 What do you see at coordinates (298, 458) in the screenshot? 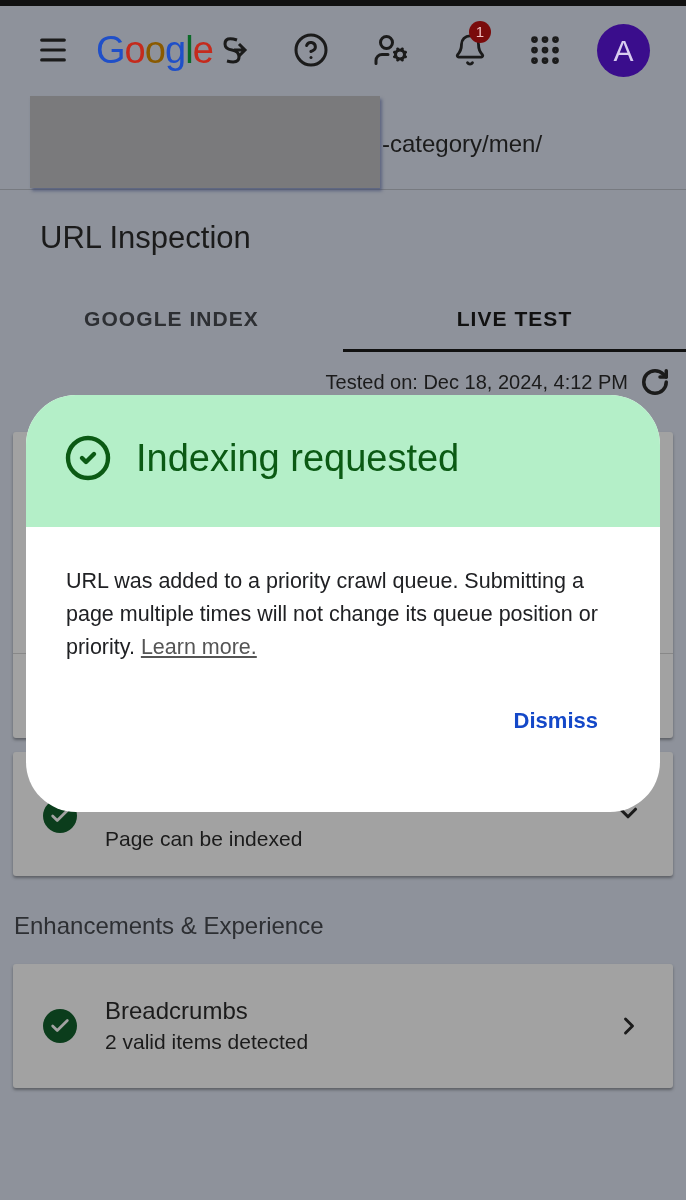
I see `dialog-title: Indexing requested` at bounding box center [298, 458].